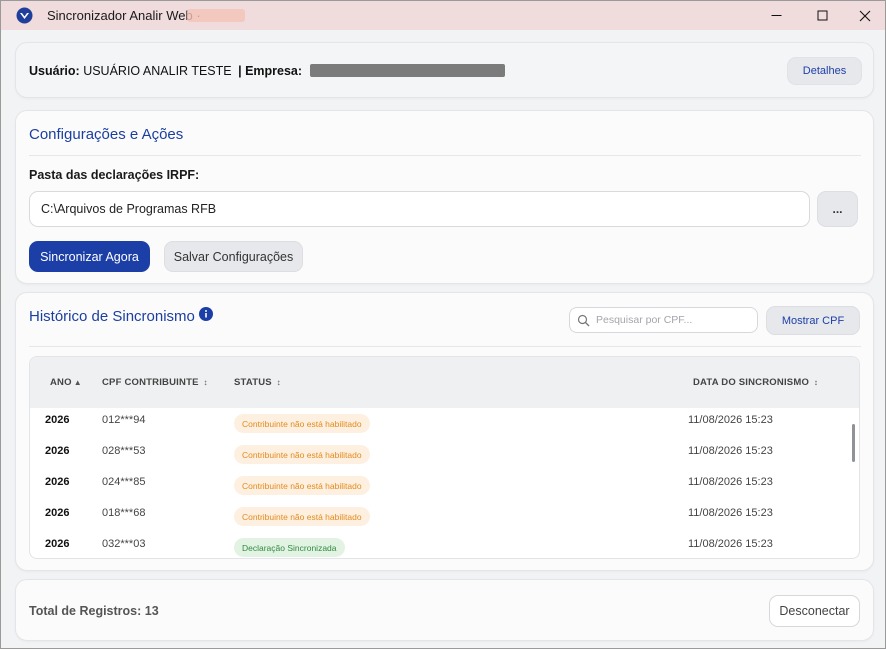  Describe the element at coordinates (853, 443) in the screenshot. I see `table-scrollbar` at that location.